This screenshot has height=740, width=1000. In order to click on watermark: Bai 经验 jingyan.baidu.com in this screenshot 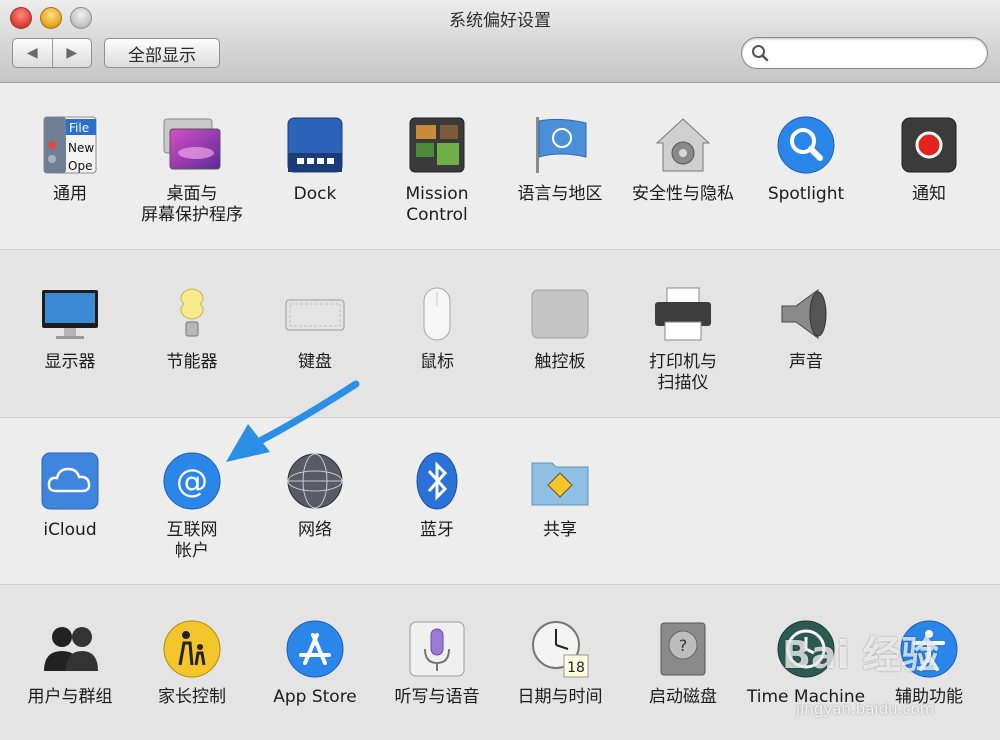, I will do `click(871, 678)`.